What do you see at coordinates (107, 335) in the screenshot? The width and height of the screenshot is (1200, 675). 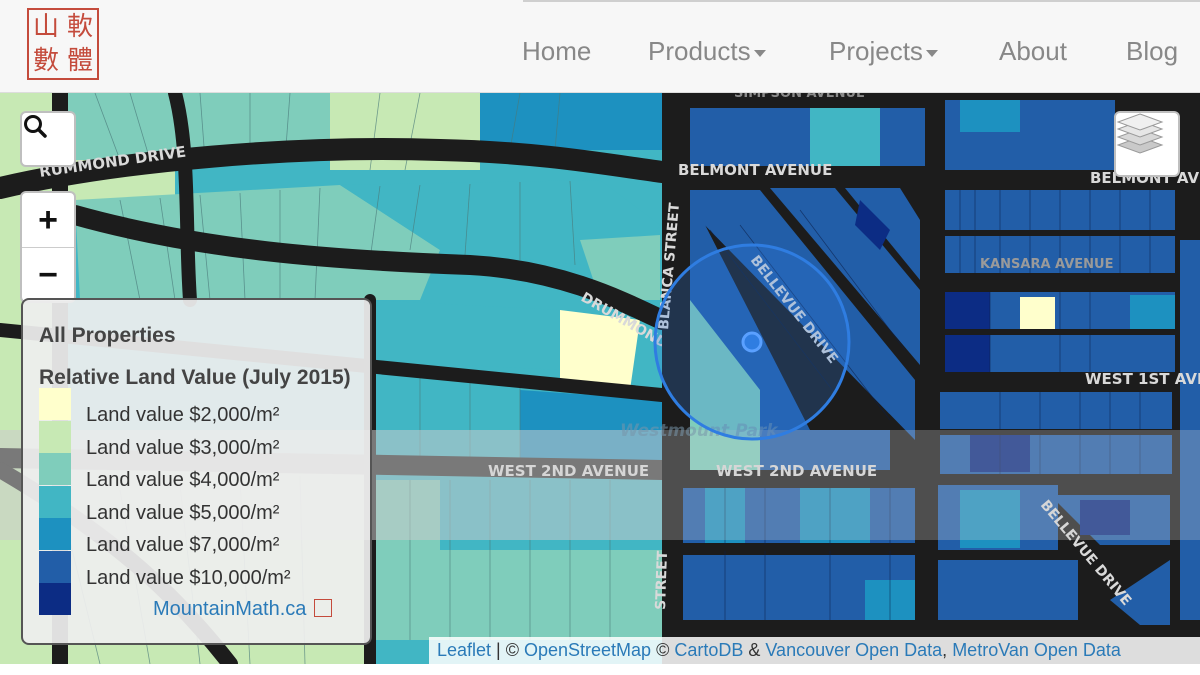 I see `legend-title: All Properties` at bounding box center [107, 335].